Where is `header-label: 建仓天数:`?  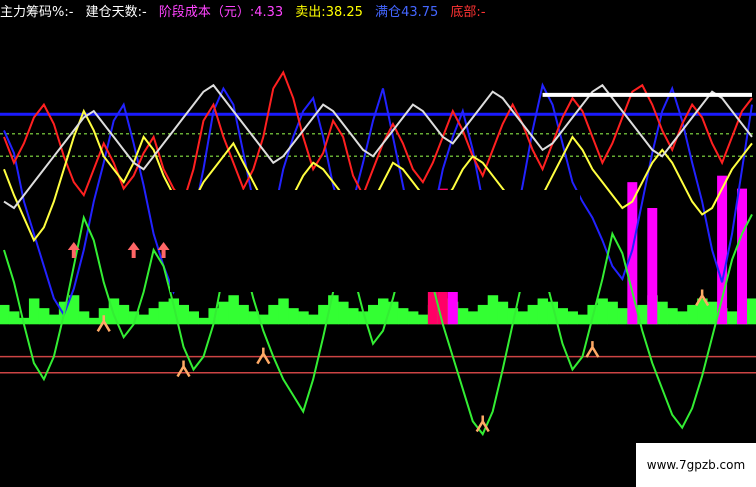
header-label: 建仓天数: is located at coordinates (113, 12).